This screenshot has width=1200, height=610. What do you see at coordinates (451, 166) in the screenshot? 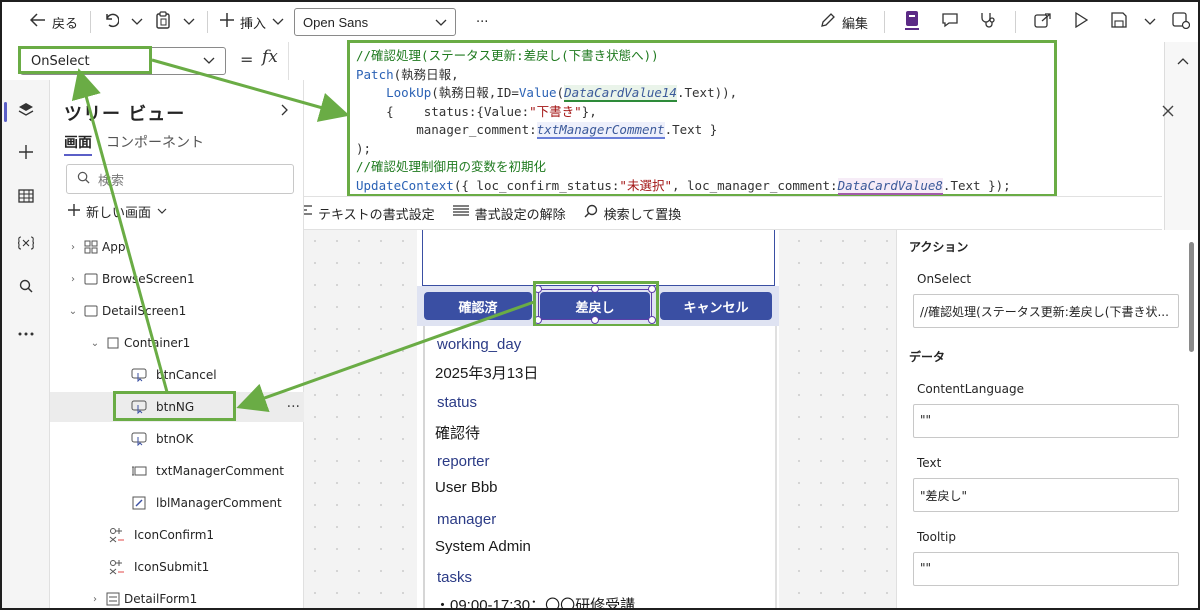
I see `code-comment: //確認処理制御用の変数を初期化` at bounding box center [451, 166].